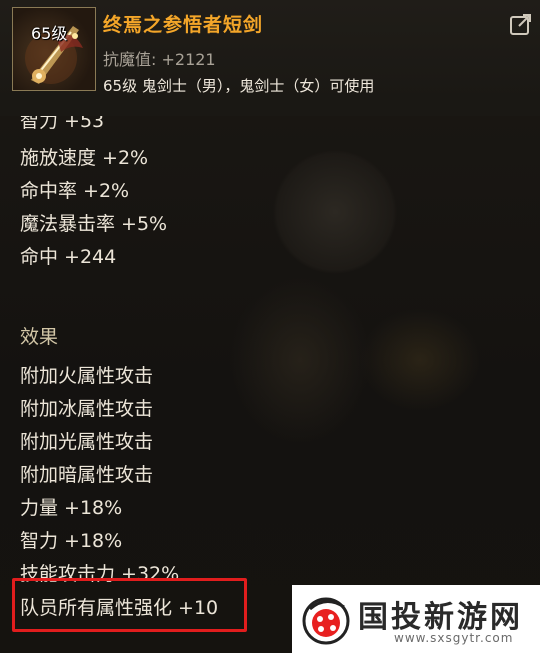 Image resolution: width=540 pixels, height=653 pixels. What do you see at coordinates (87, 376) in the screenshot?
I see `effect-fire: 附加火属性攻击` at bounding box center [87, 376].